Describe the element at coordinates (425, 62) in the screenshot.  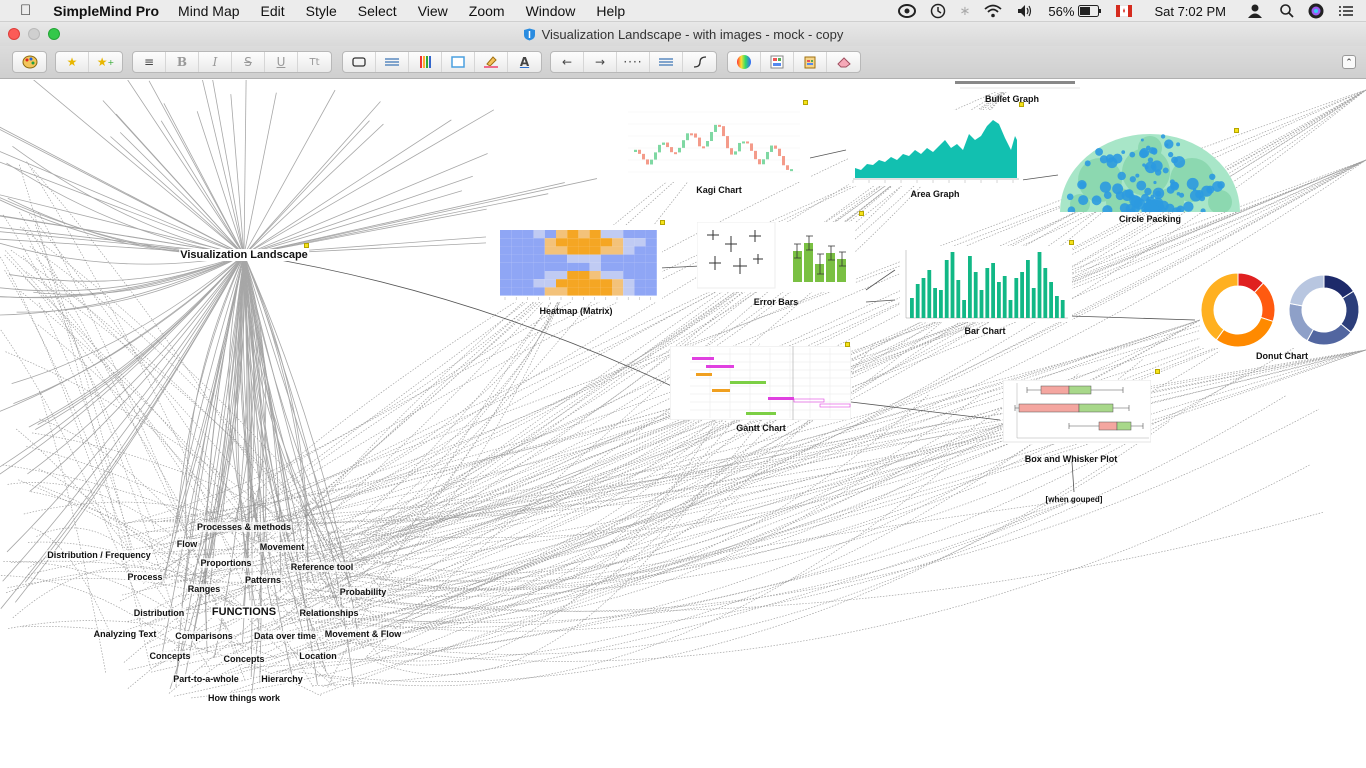
I see `color-stripes-icon` at that location.